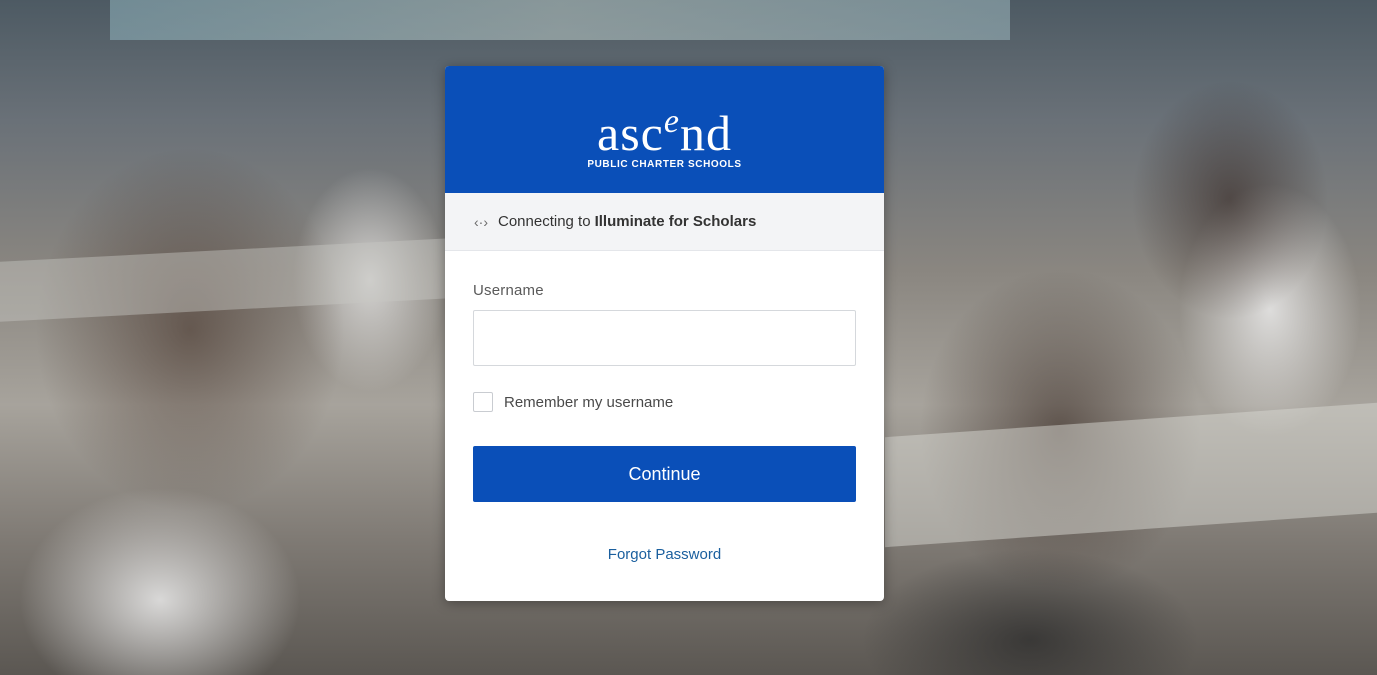 This screenshot has width=1377, height=675. What do you see at coordinates (664, 474) in the screenshot?
I see `continue-button: Continue` at bounding box center [664, 474].